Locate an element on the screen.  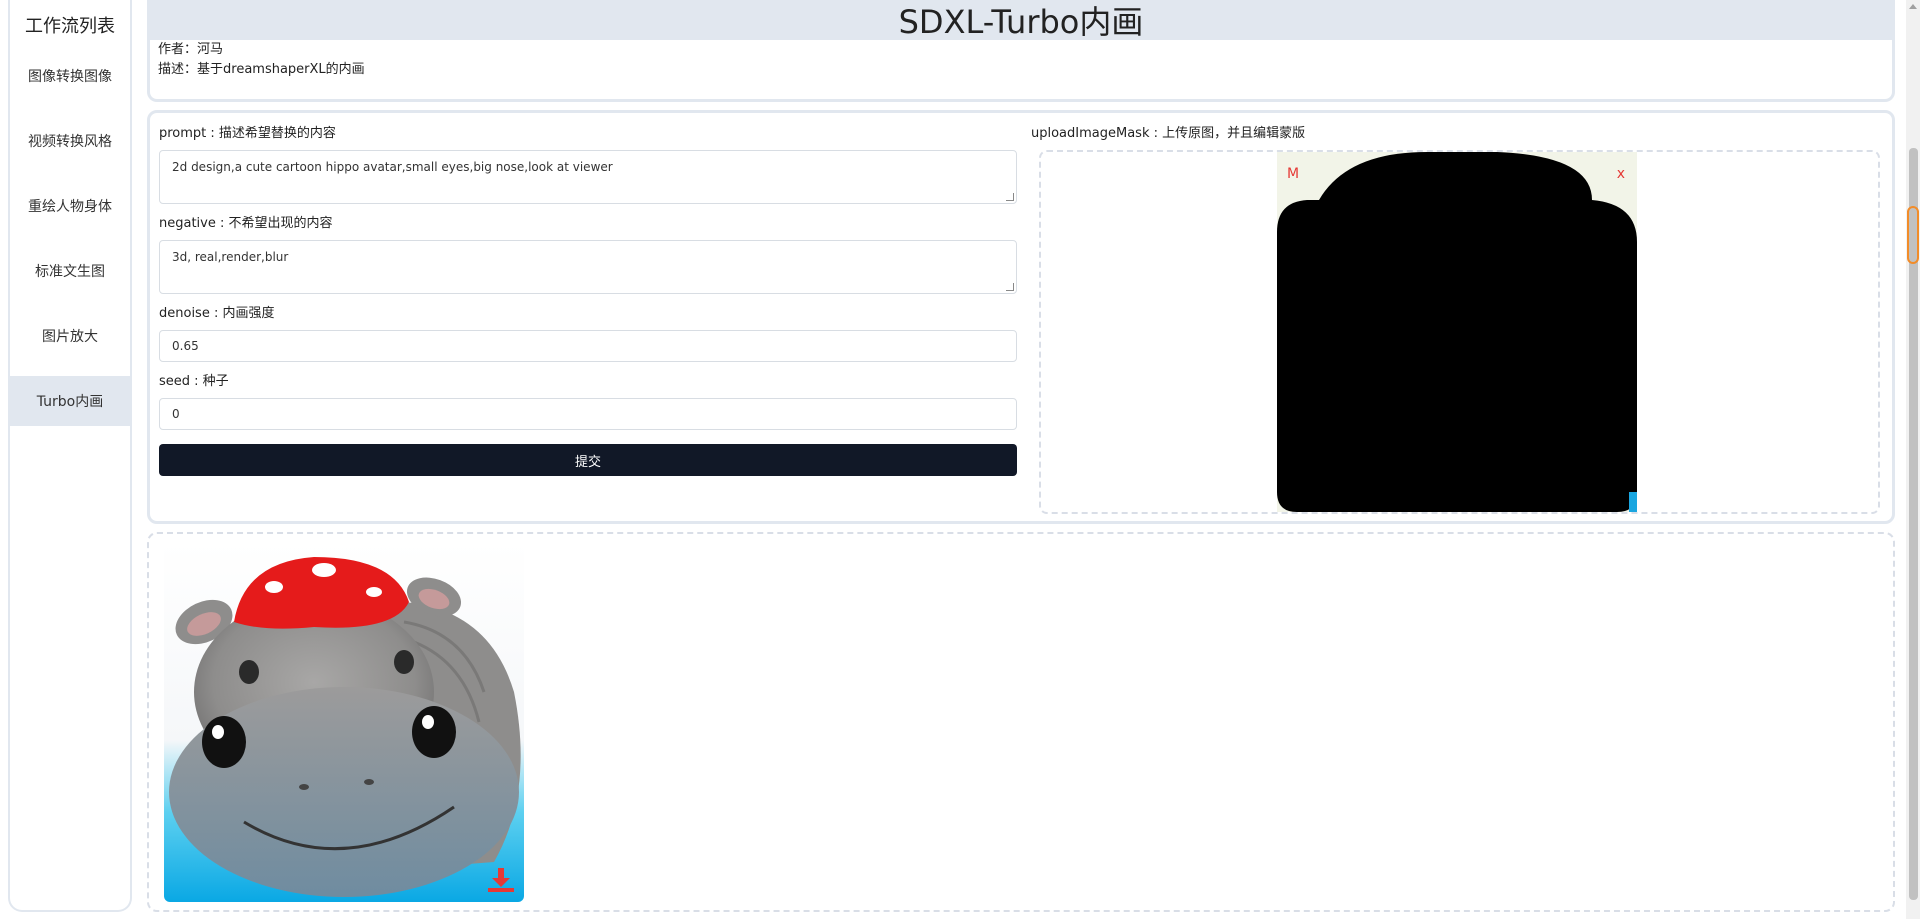
sidebar-item-turbo-inpaint: Turbo内画 is located at coordinates (70, 401).